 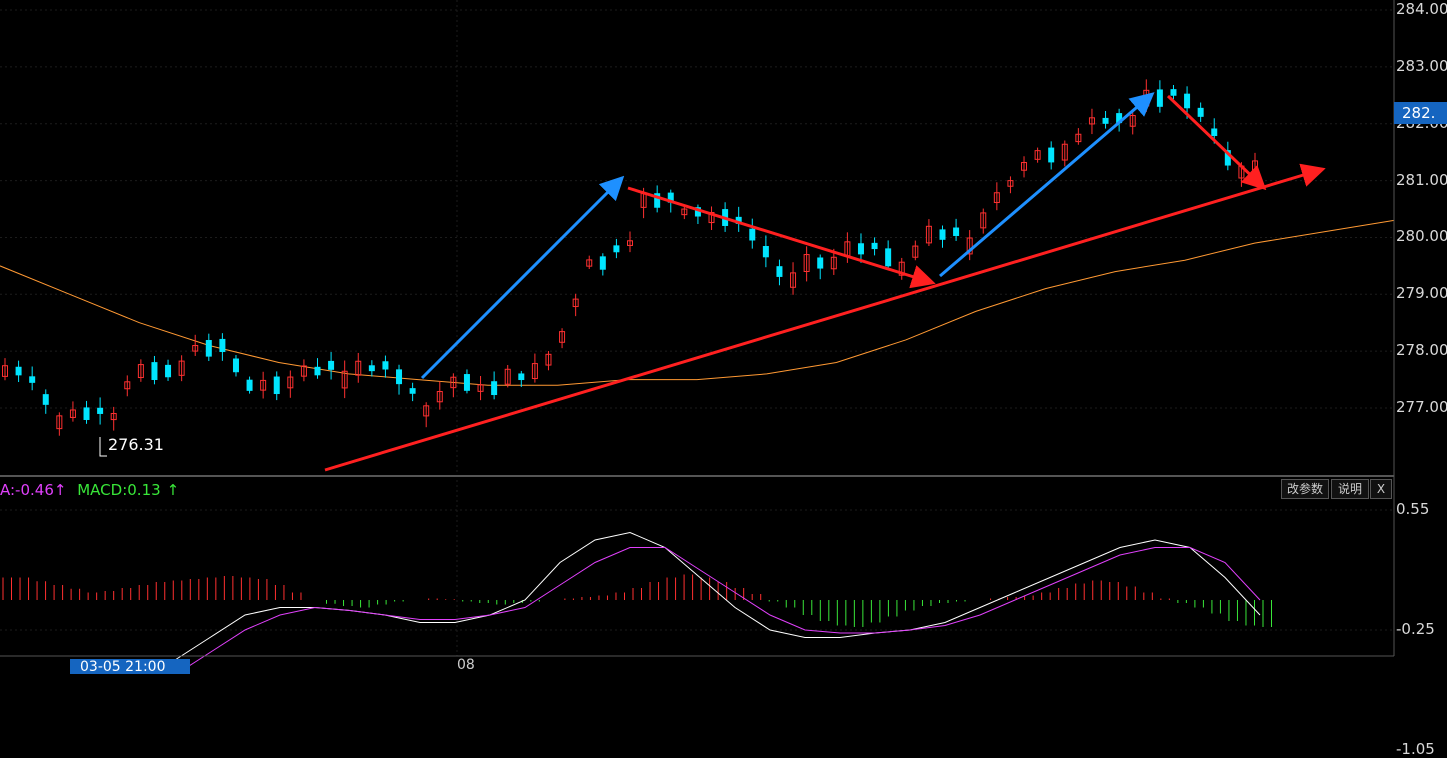 I want to click on macd-legend: A:-0.46↑ MACD:0.13 ↑, so click(x=89, y=490).